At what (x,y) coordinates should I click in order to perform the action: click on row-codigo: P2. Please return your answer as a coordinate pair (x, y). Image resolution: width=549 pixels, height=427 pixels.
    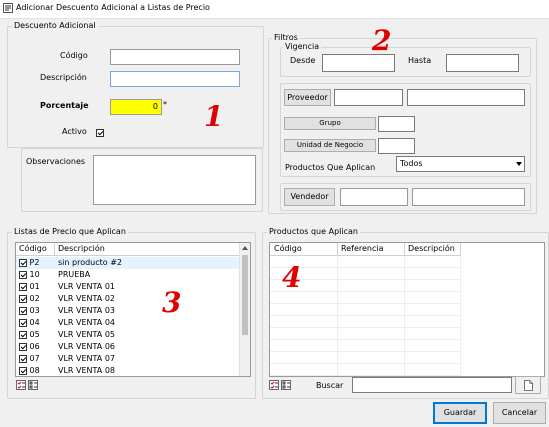
    Looking at the image, I should click on (34, 262).